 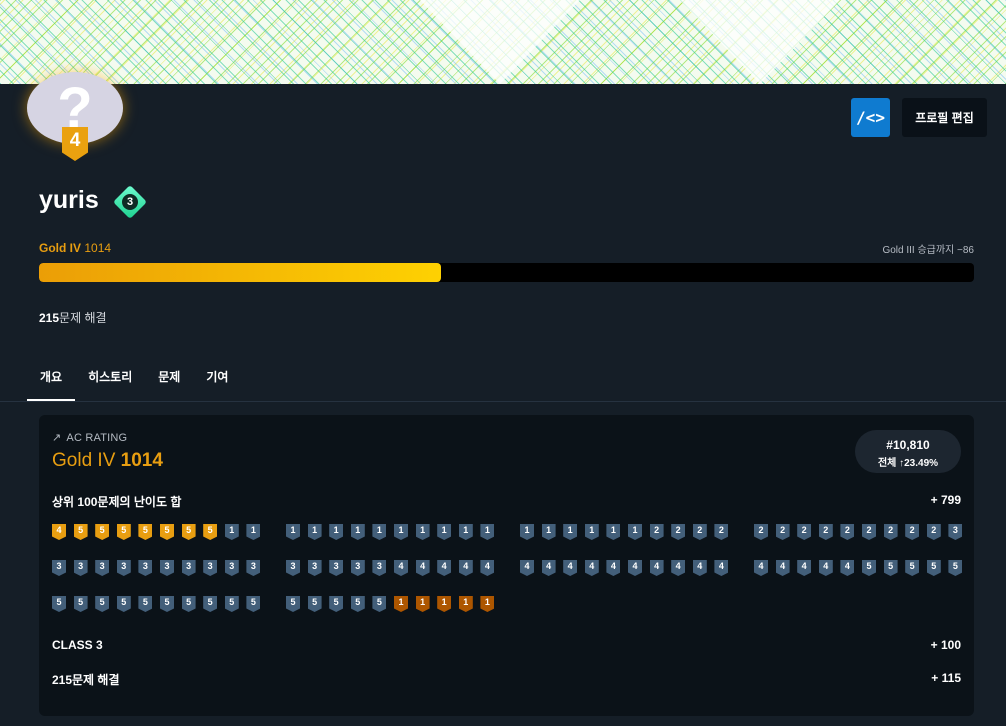 What do you see at coordinates (908, 451) in the screenshot?
I see `rank-badge: #10,810 전체 ↑23.49%` at bounding box center [908, 451].